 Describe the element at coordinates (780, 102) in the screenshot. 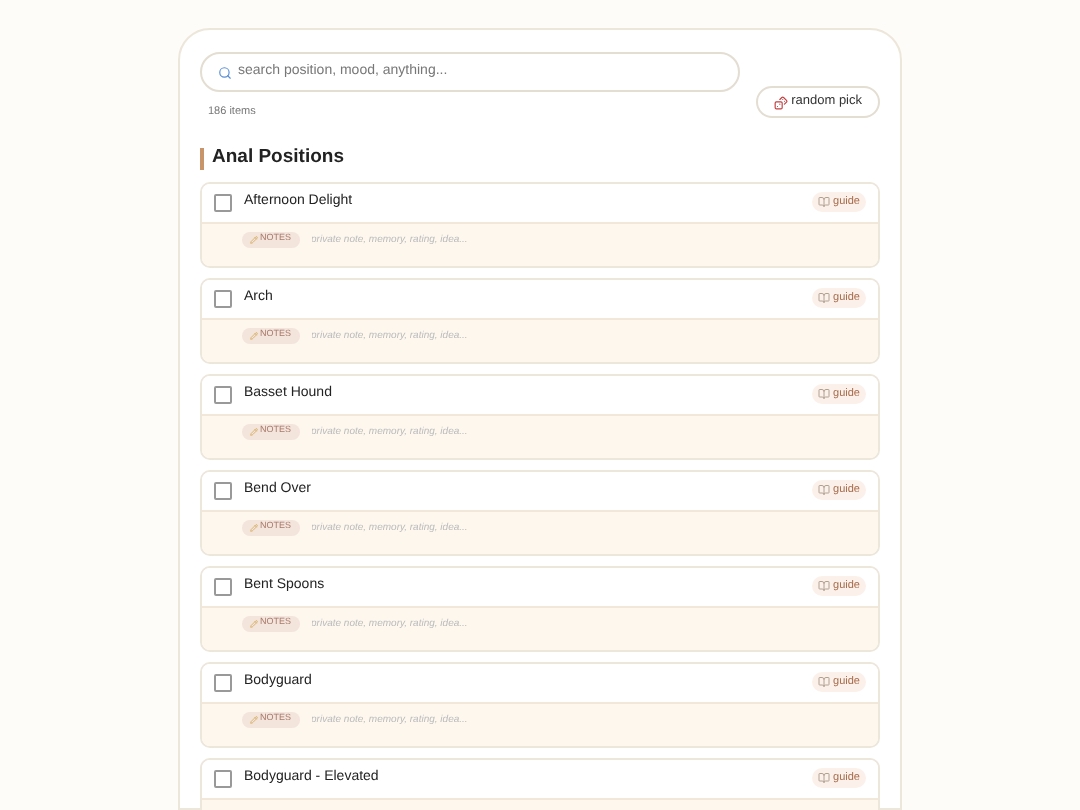

I see `dice-icon` at that location.